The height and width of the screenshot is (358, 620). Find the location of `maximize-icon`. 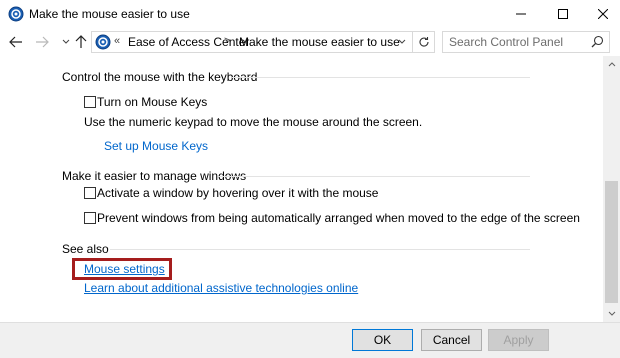

maximize-icon is located at coordinates (563, 14).